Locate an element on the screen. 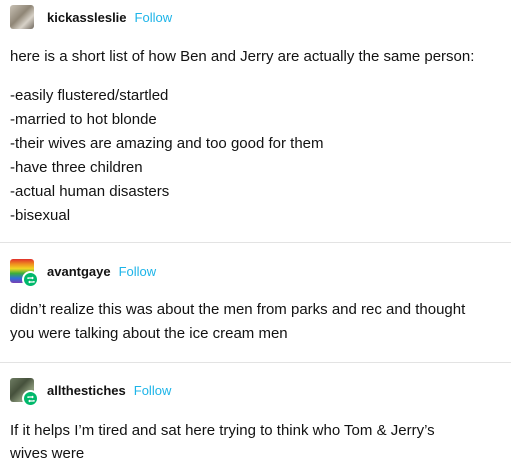 This screenshot has height=470, width=511. username: allthestiches is located at coordinates (86, 390).